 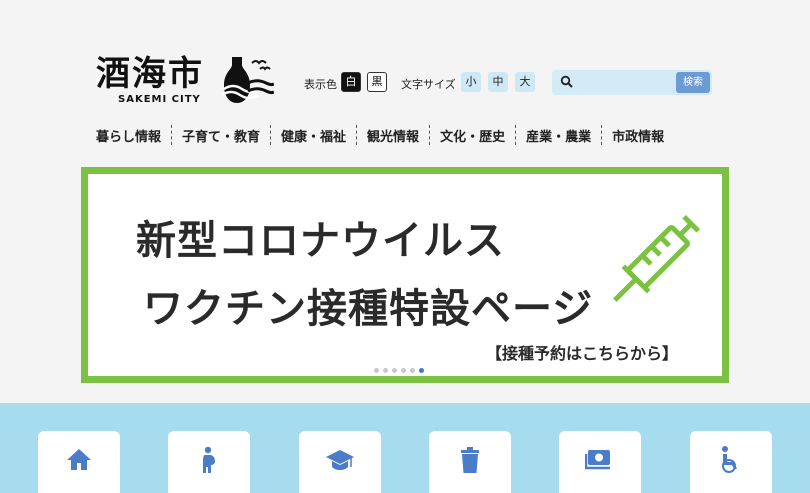 What do you see at coordinates (399, 370) in the screenshot?
I see `carousel-dots` at bounding box center [399, 370].